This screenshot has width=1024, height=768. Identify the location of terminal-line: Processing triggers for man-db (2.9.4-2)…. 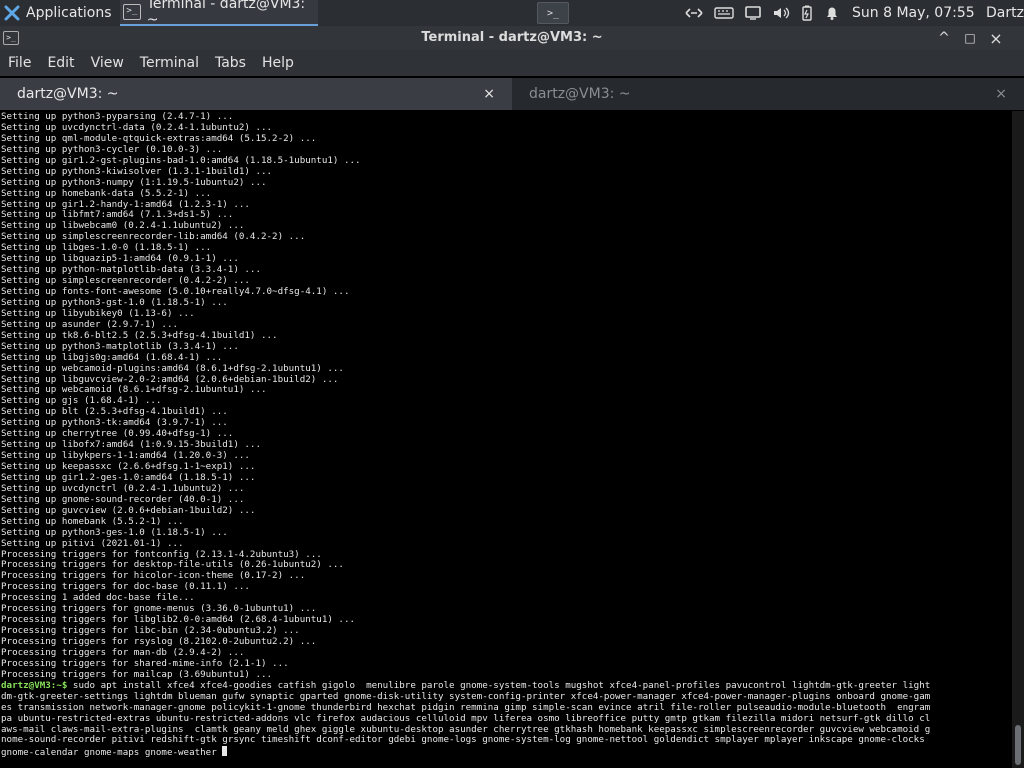
(123, 652).